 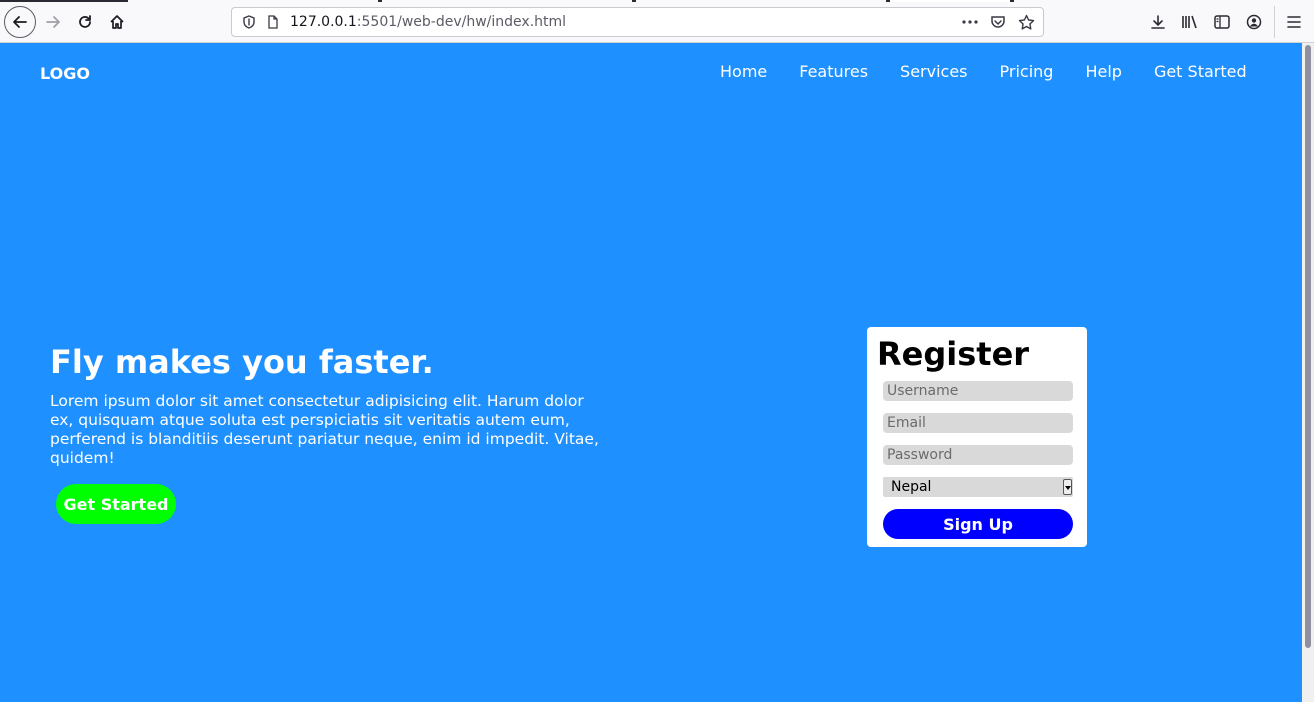 What do you see at coordinates (977, 437) in the screenshot?
I see `register-card: Register Nepal Sign Up` at bounding box center [977, 437].